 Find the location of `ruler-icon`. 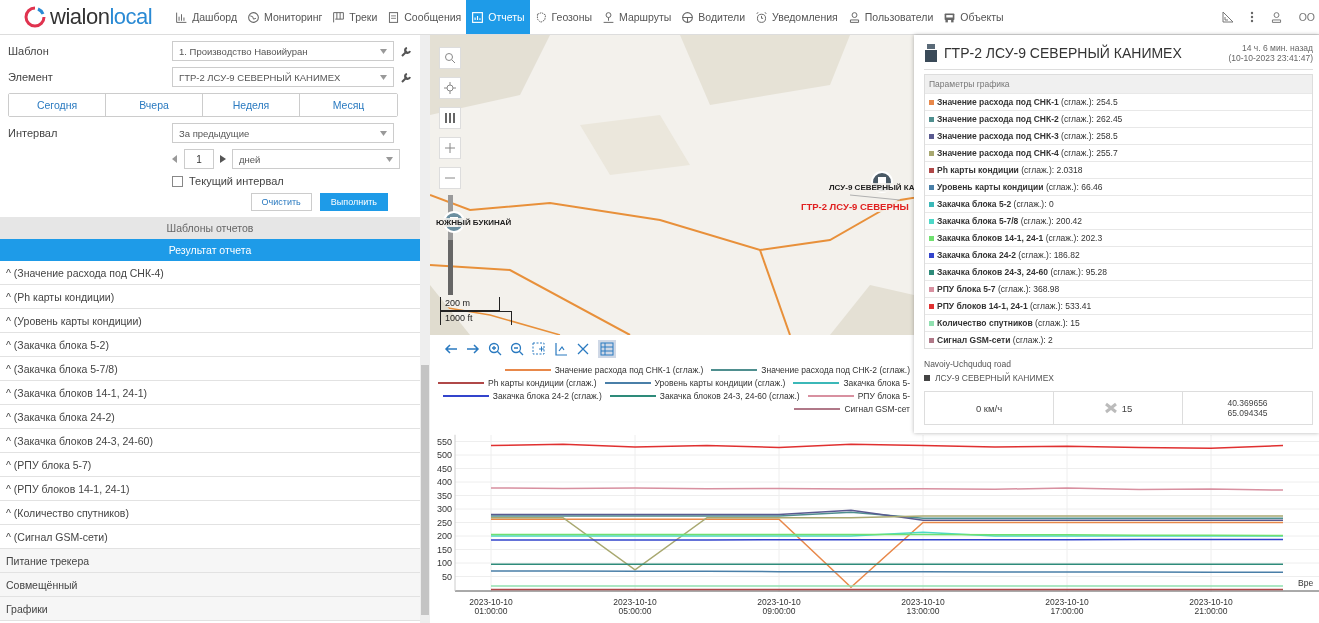

ruler-icon is located at coordinates (1227, 17).